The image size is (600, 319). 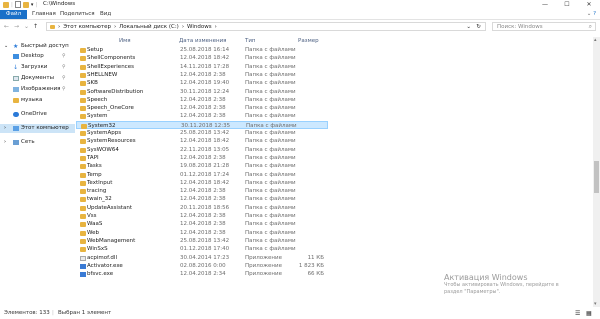 I want to click on sidebar-item-this-pc: › Этот компьютер, so click(x=37, y=128).